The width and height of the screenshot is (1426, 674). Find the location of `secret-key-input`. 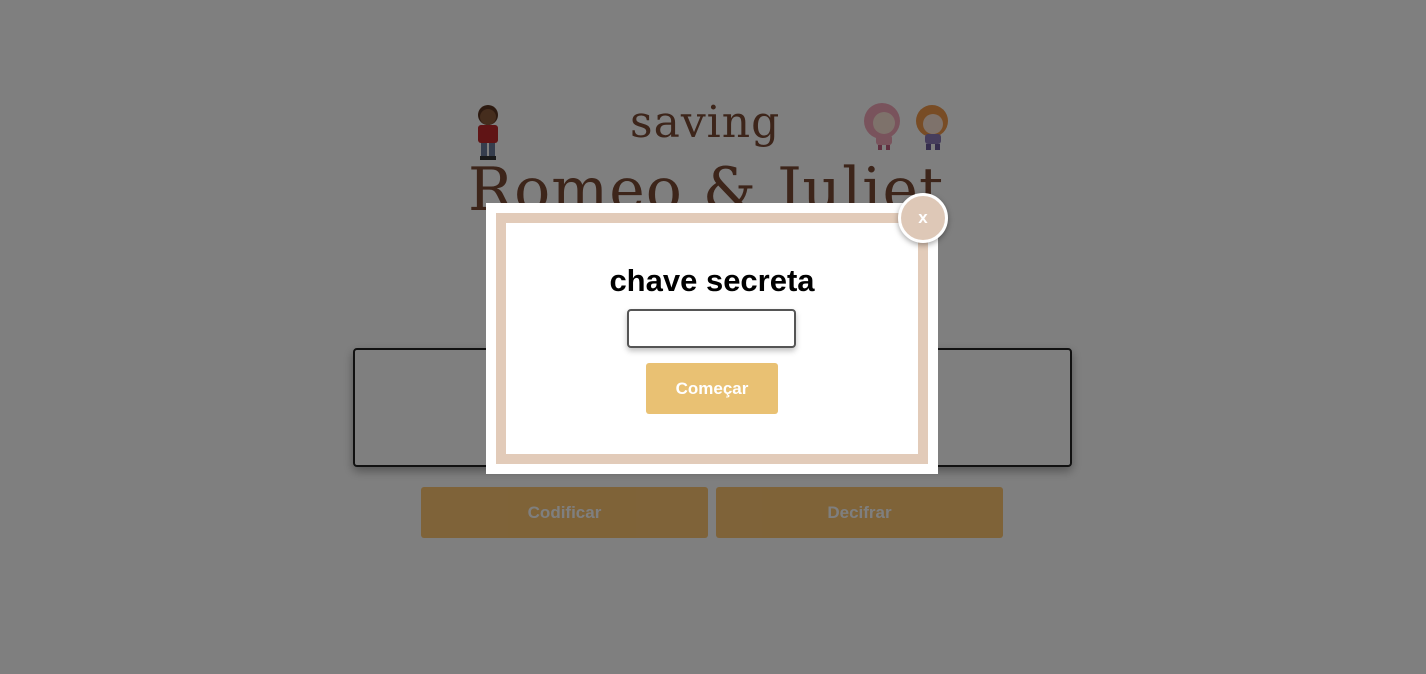

secret-key-input is located at coordinates (711, 328).